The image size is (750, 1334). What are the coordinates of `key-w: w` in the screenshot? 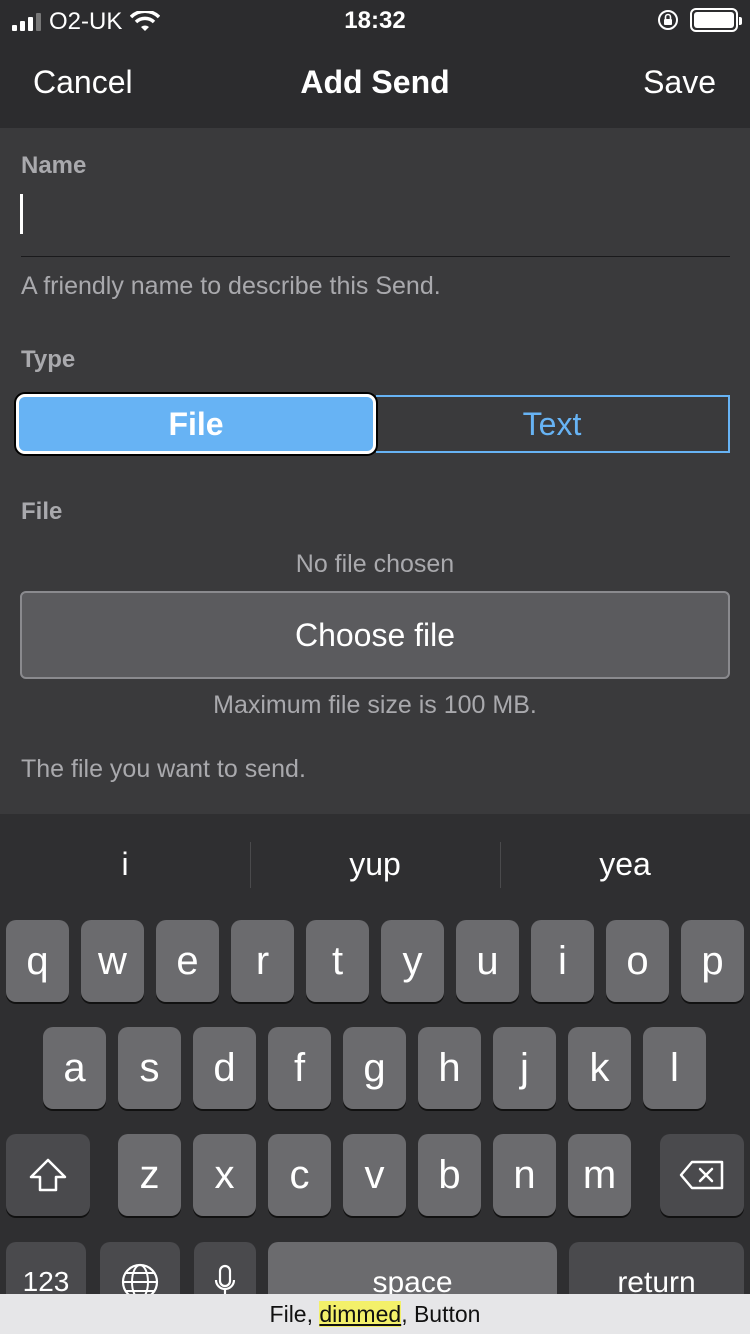 It's located at (112, 961).